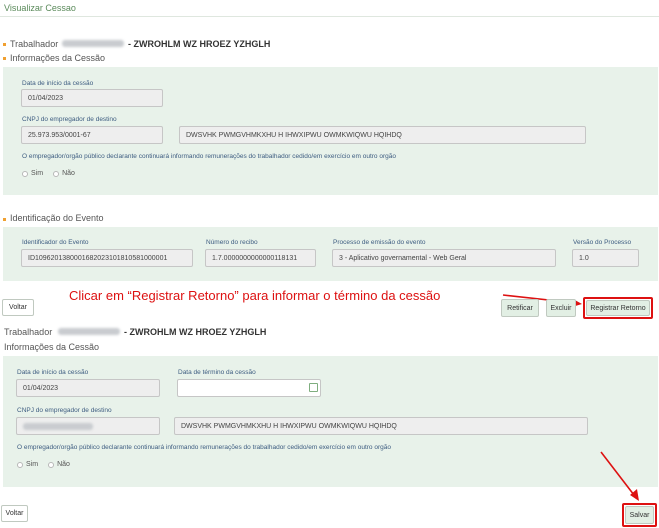  What do you see at coordinates (249, 388) in the screenshot?
I see `end-date-input` at bounding box center [249, 388].